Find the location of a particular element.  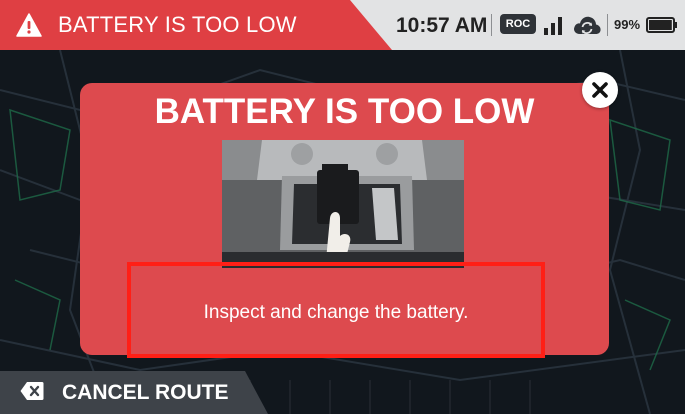

battery-icon is located at coordinates (661, 25).